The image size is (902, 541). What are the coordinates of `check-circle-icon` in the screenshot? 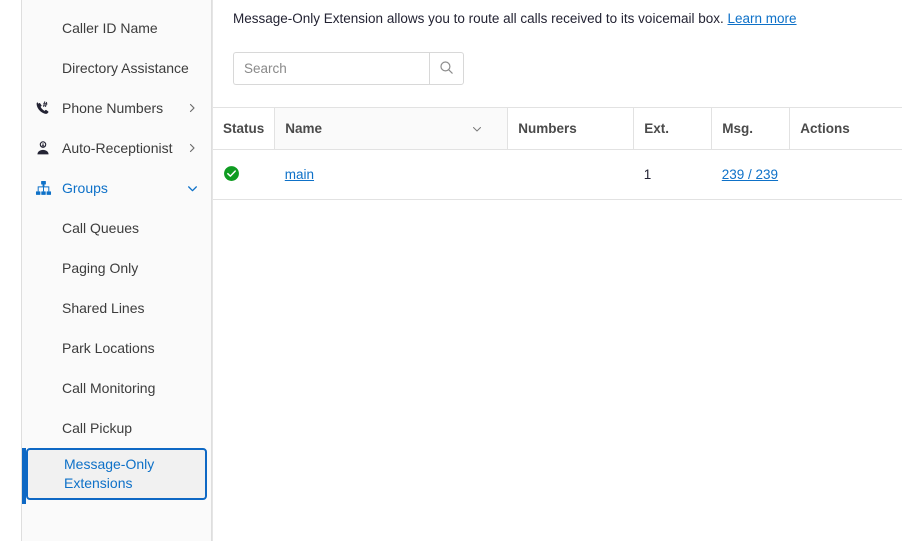 It's located at (231, 173).